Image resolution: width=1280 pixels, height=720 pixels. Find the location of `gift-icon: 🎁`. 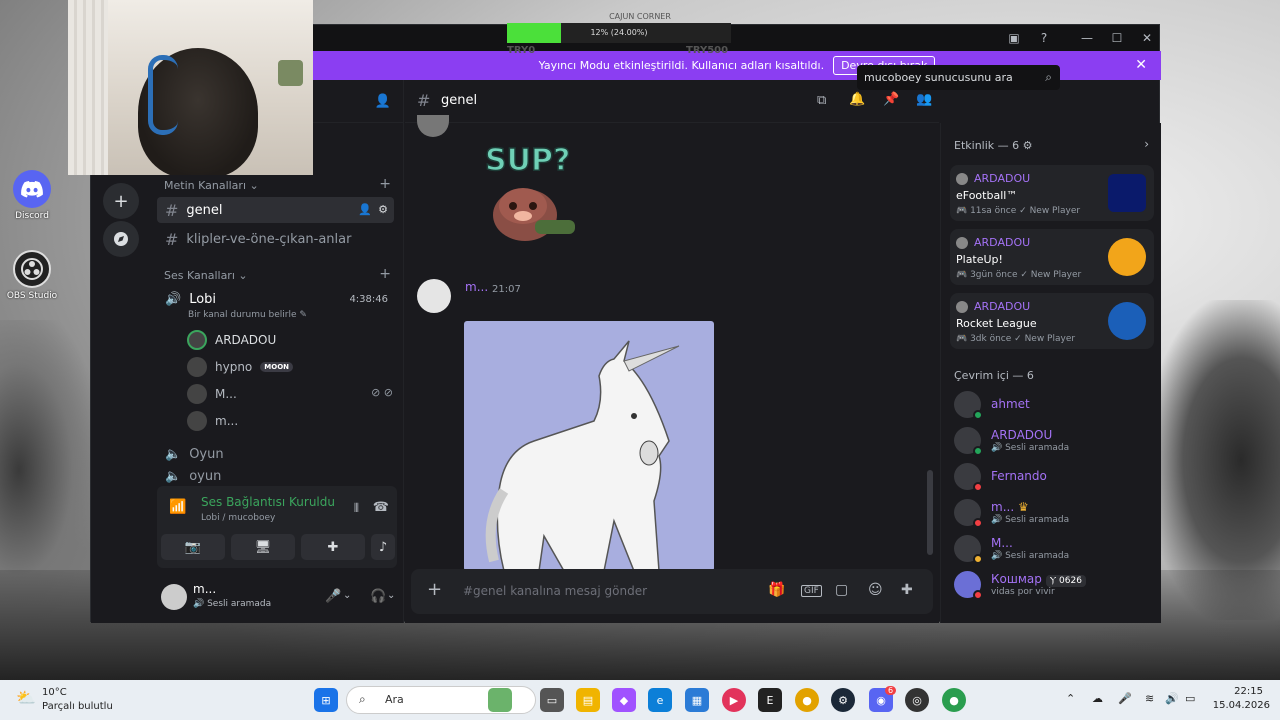

gift-icon: 🎁 is located at coordinates (776, 590).